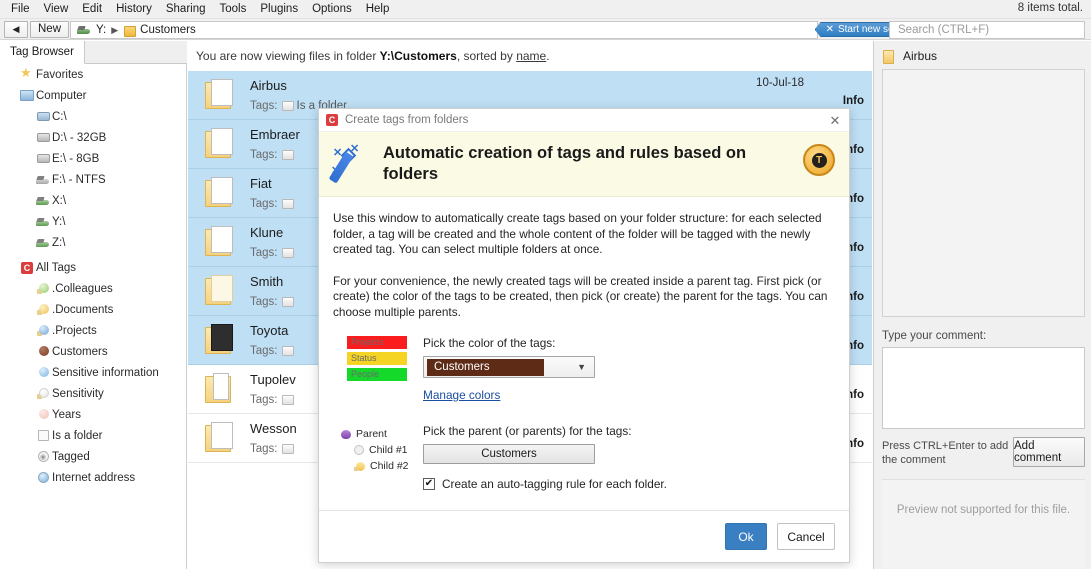 Image resolution: width=1091 pixels, height=569 pixels. Describe the element at coordinates (444, 30) in the screenshot. I see `breadcrumb: Y: ▶ Customers` at that location.